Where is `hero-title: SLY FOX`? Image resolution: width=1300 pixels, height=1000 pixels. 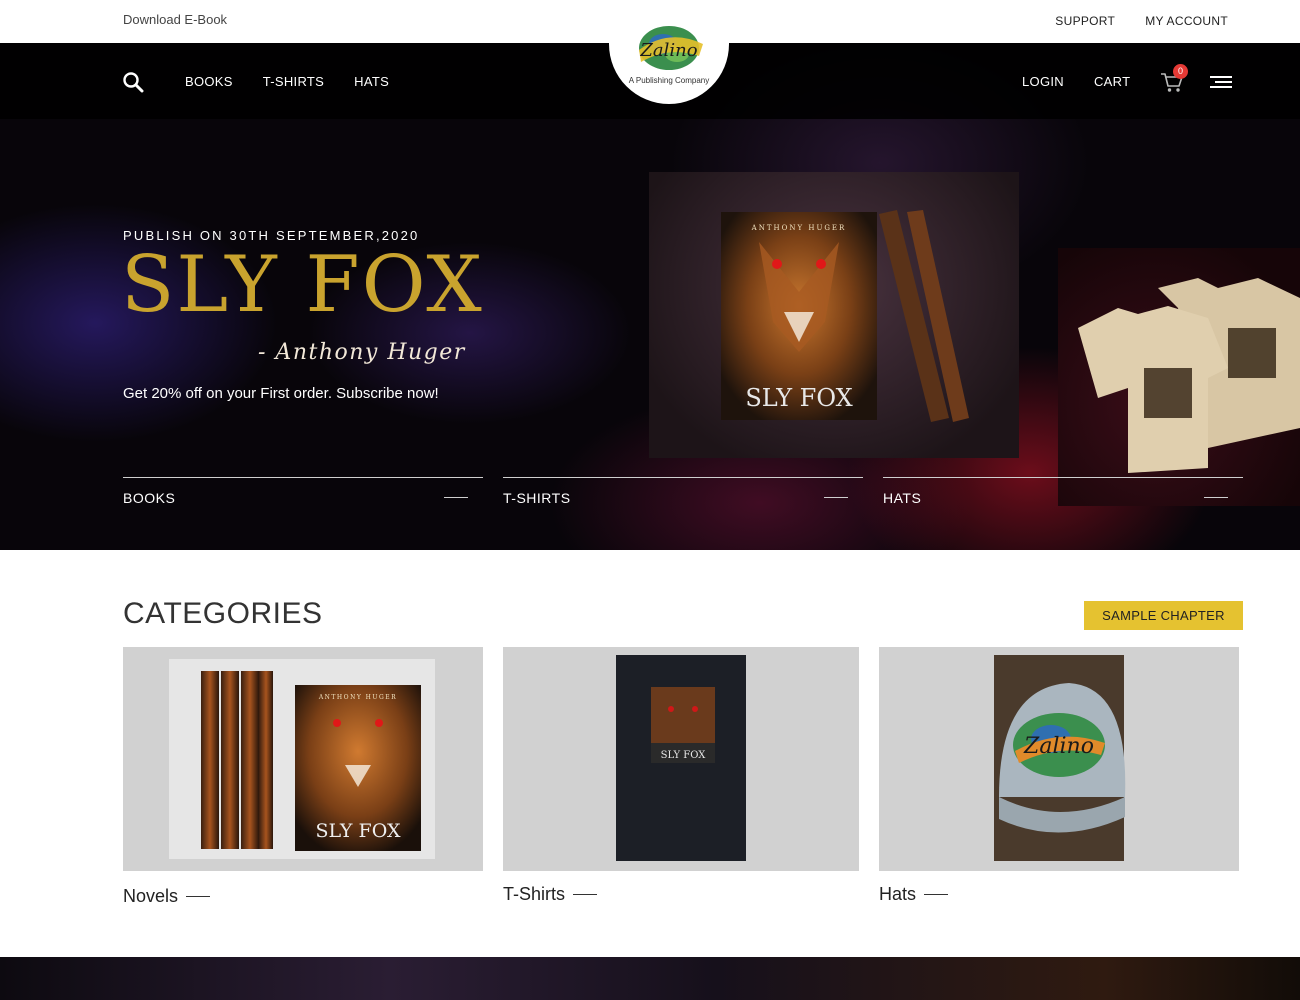 hero-title: SLY FOX is located at coordinates (302, 285).